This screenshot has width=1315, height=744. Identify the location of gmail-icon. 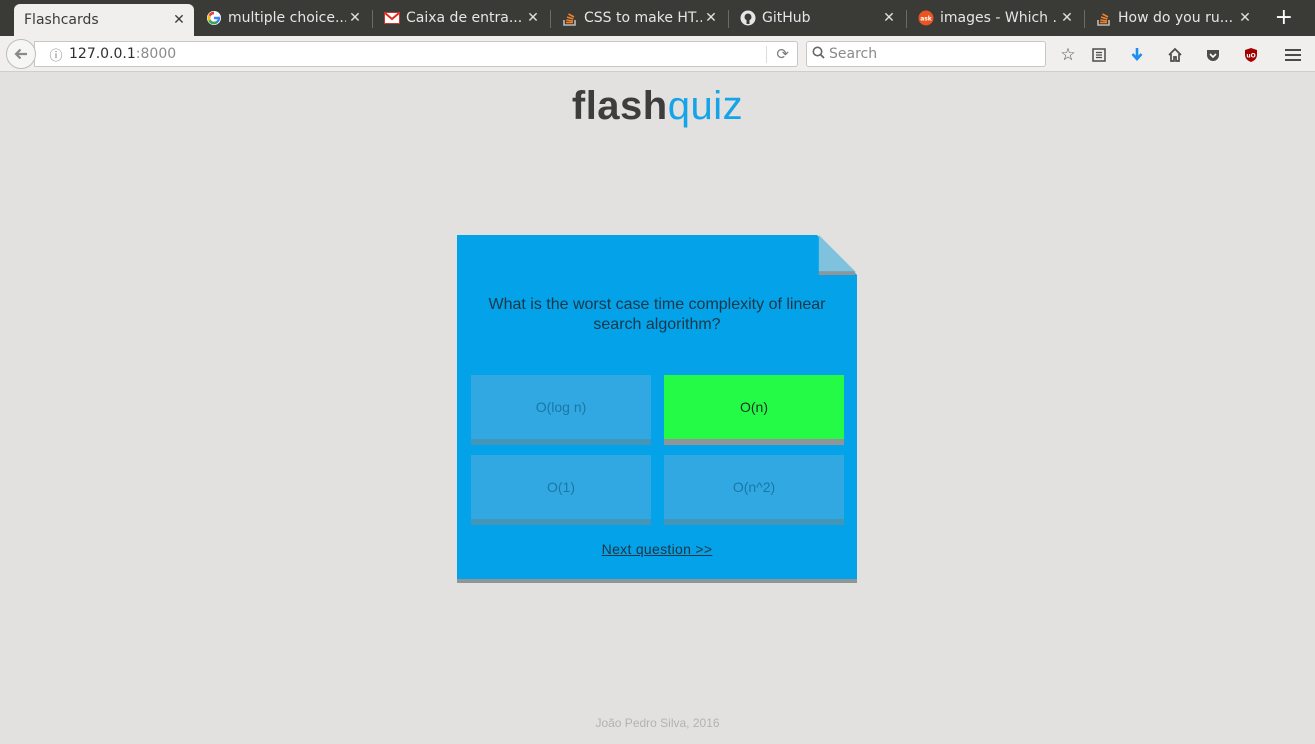
(392, 18).